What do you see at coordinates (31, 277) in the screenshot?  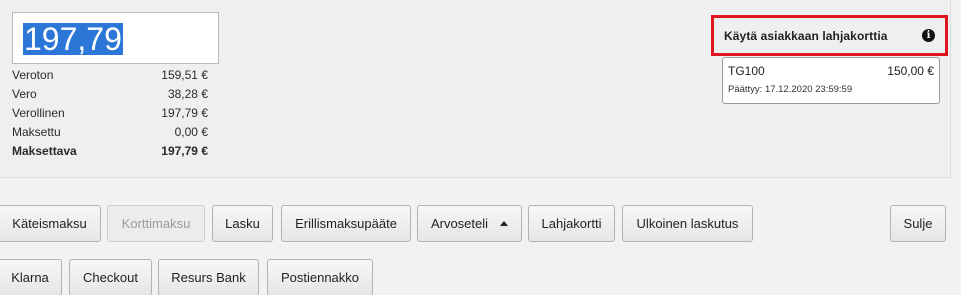 I see `klarna-button: Klarna` at bounding box center [31, 277].